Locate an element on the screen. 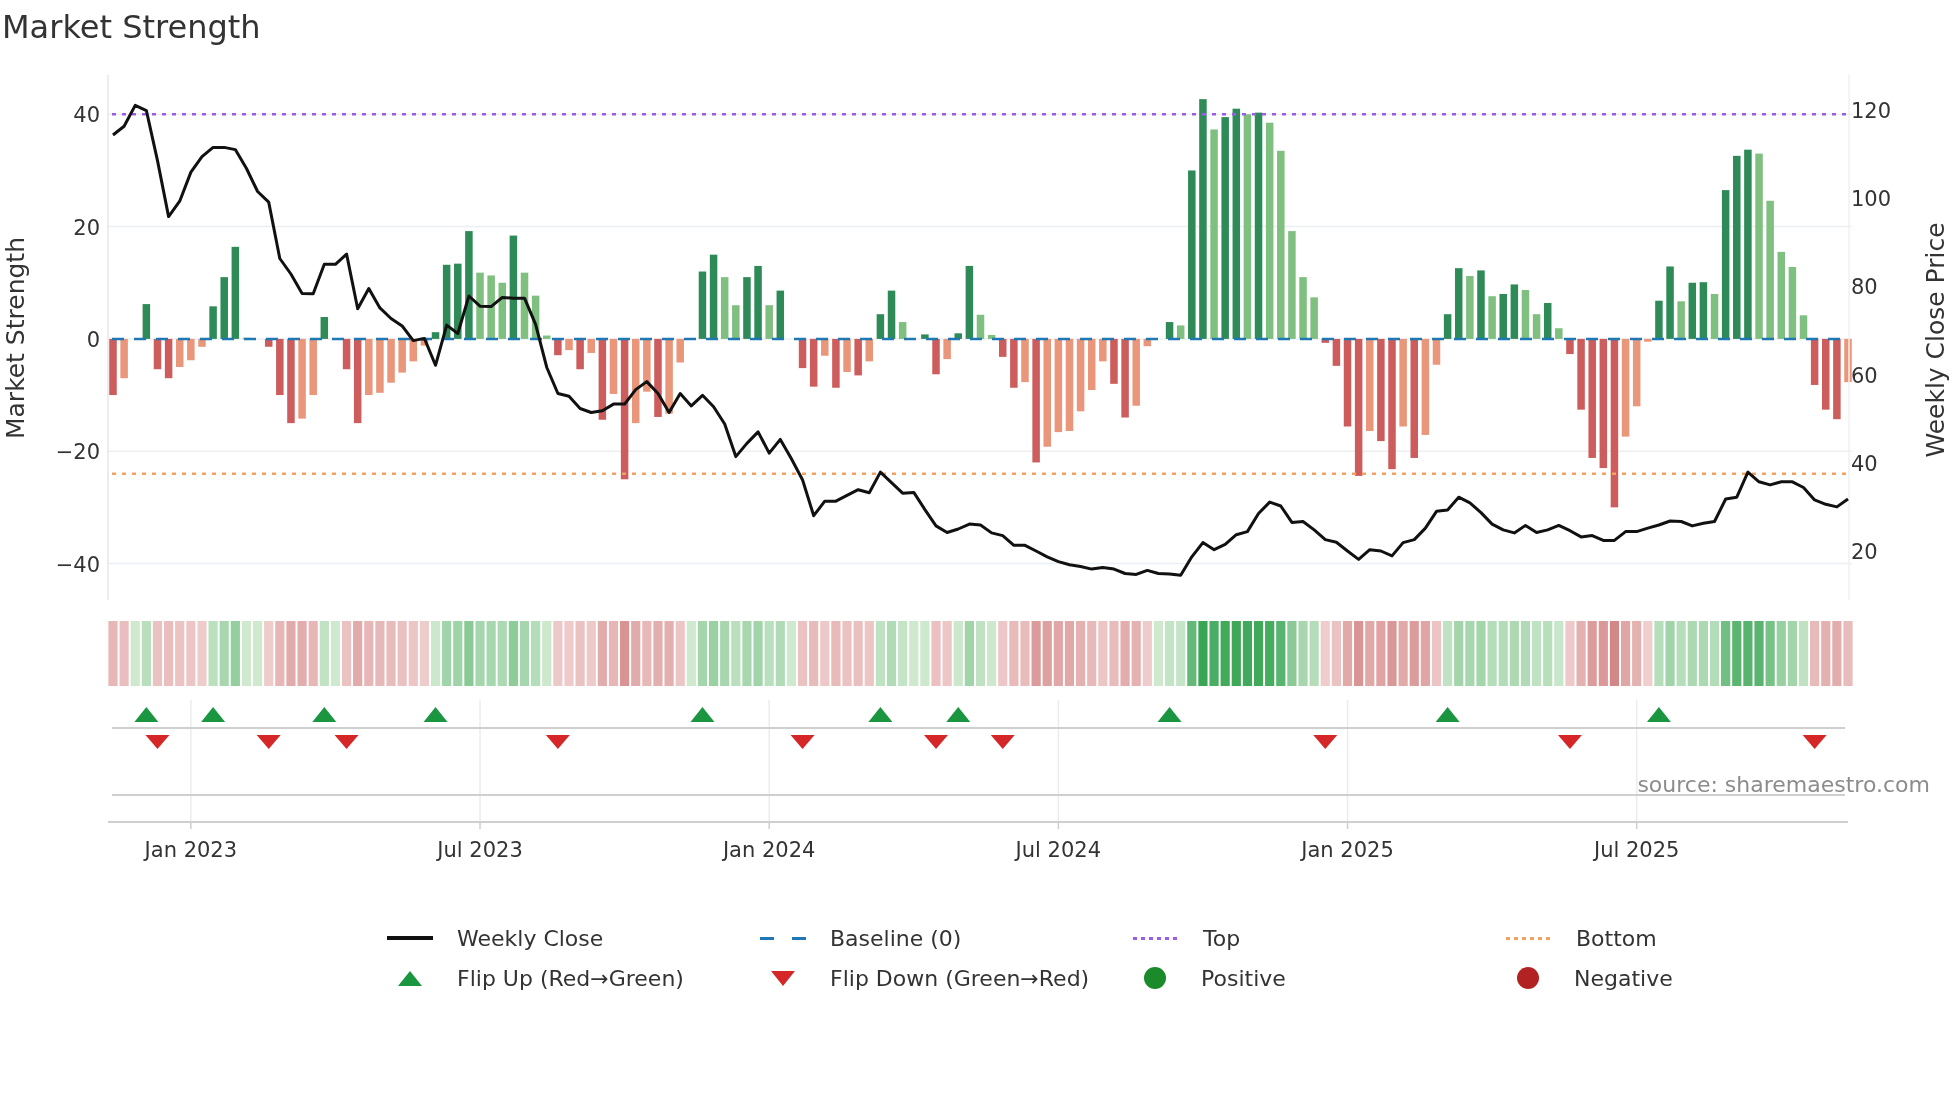 This screenshot has width=1960, height=1102. y-tick-label: −20 is located at coordinates (77, 452).